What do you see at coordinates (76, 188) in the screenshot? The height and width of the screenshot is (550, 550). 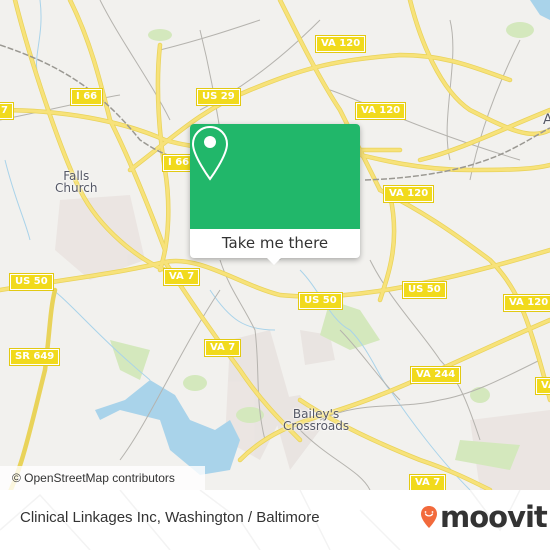 I see `place-label-line: Church` at bounding box center [76, 188].